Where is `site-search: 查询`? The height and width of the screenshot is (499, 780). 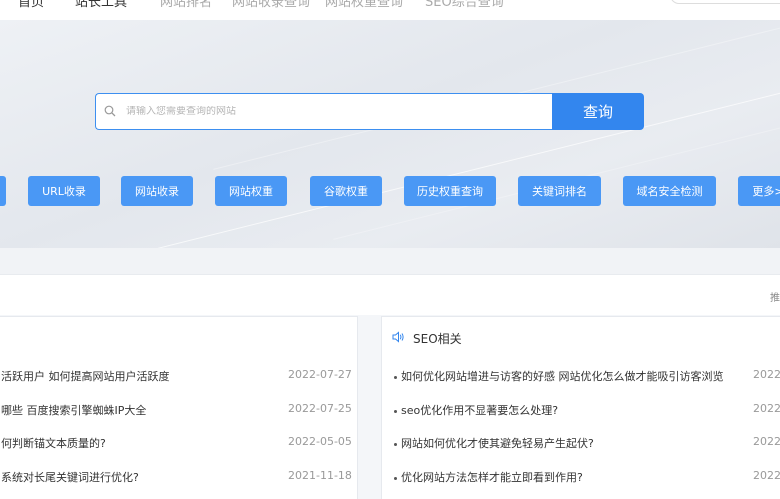 site-search: 查询 is located at coordinates (369, 111).